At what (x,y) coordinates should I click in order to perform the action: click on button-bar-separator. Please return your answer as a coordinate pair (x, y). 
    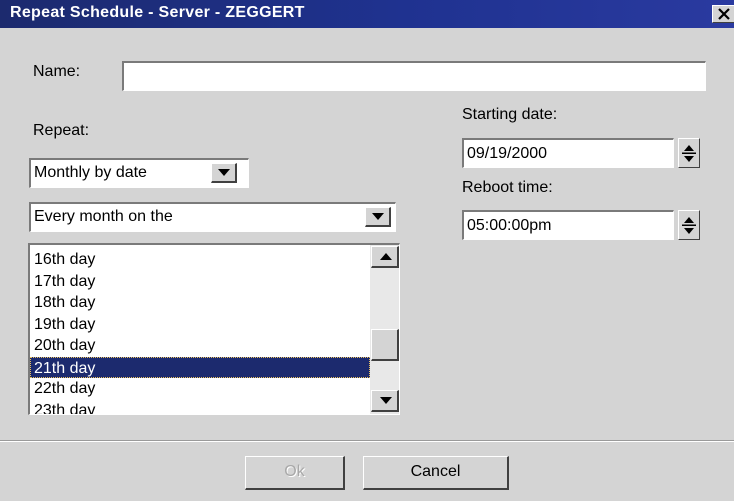
    Looking at the image, I should click on (367, 441).